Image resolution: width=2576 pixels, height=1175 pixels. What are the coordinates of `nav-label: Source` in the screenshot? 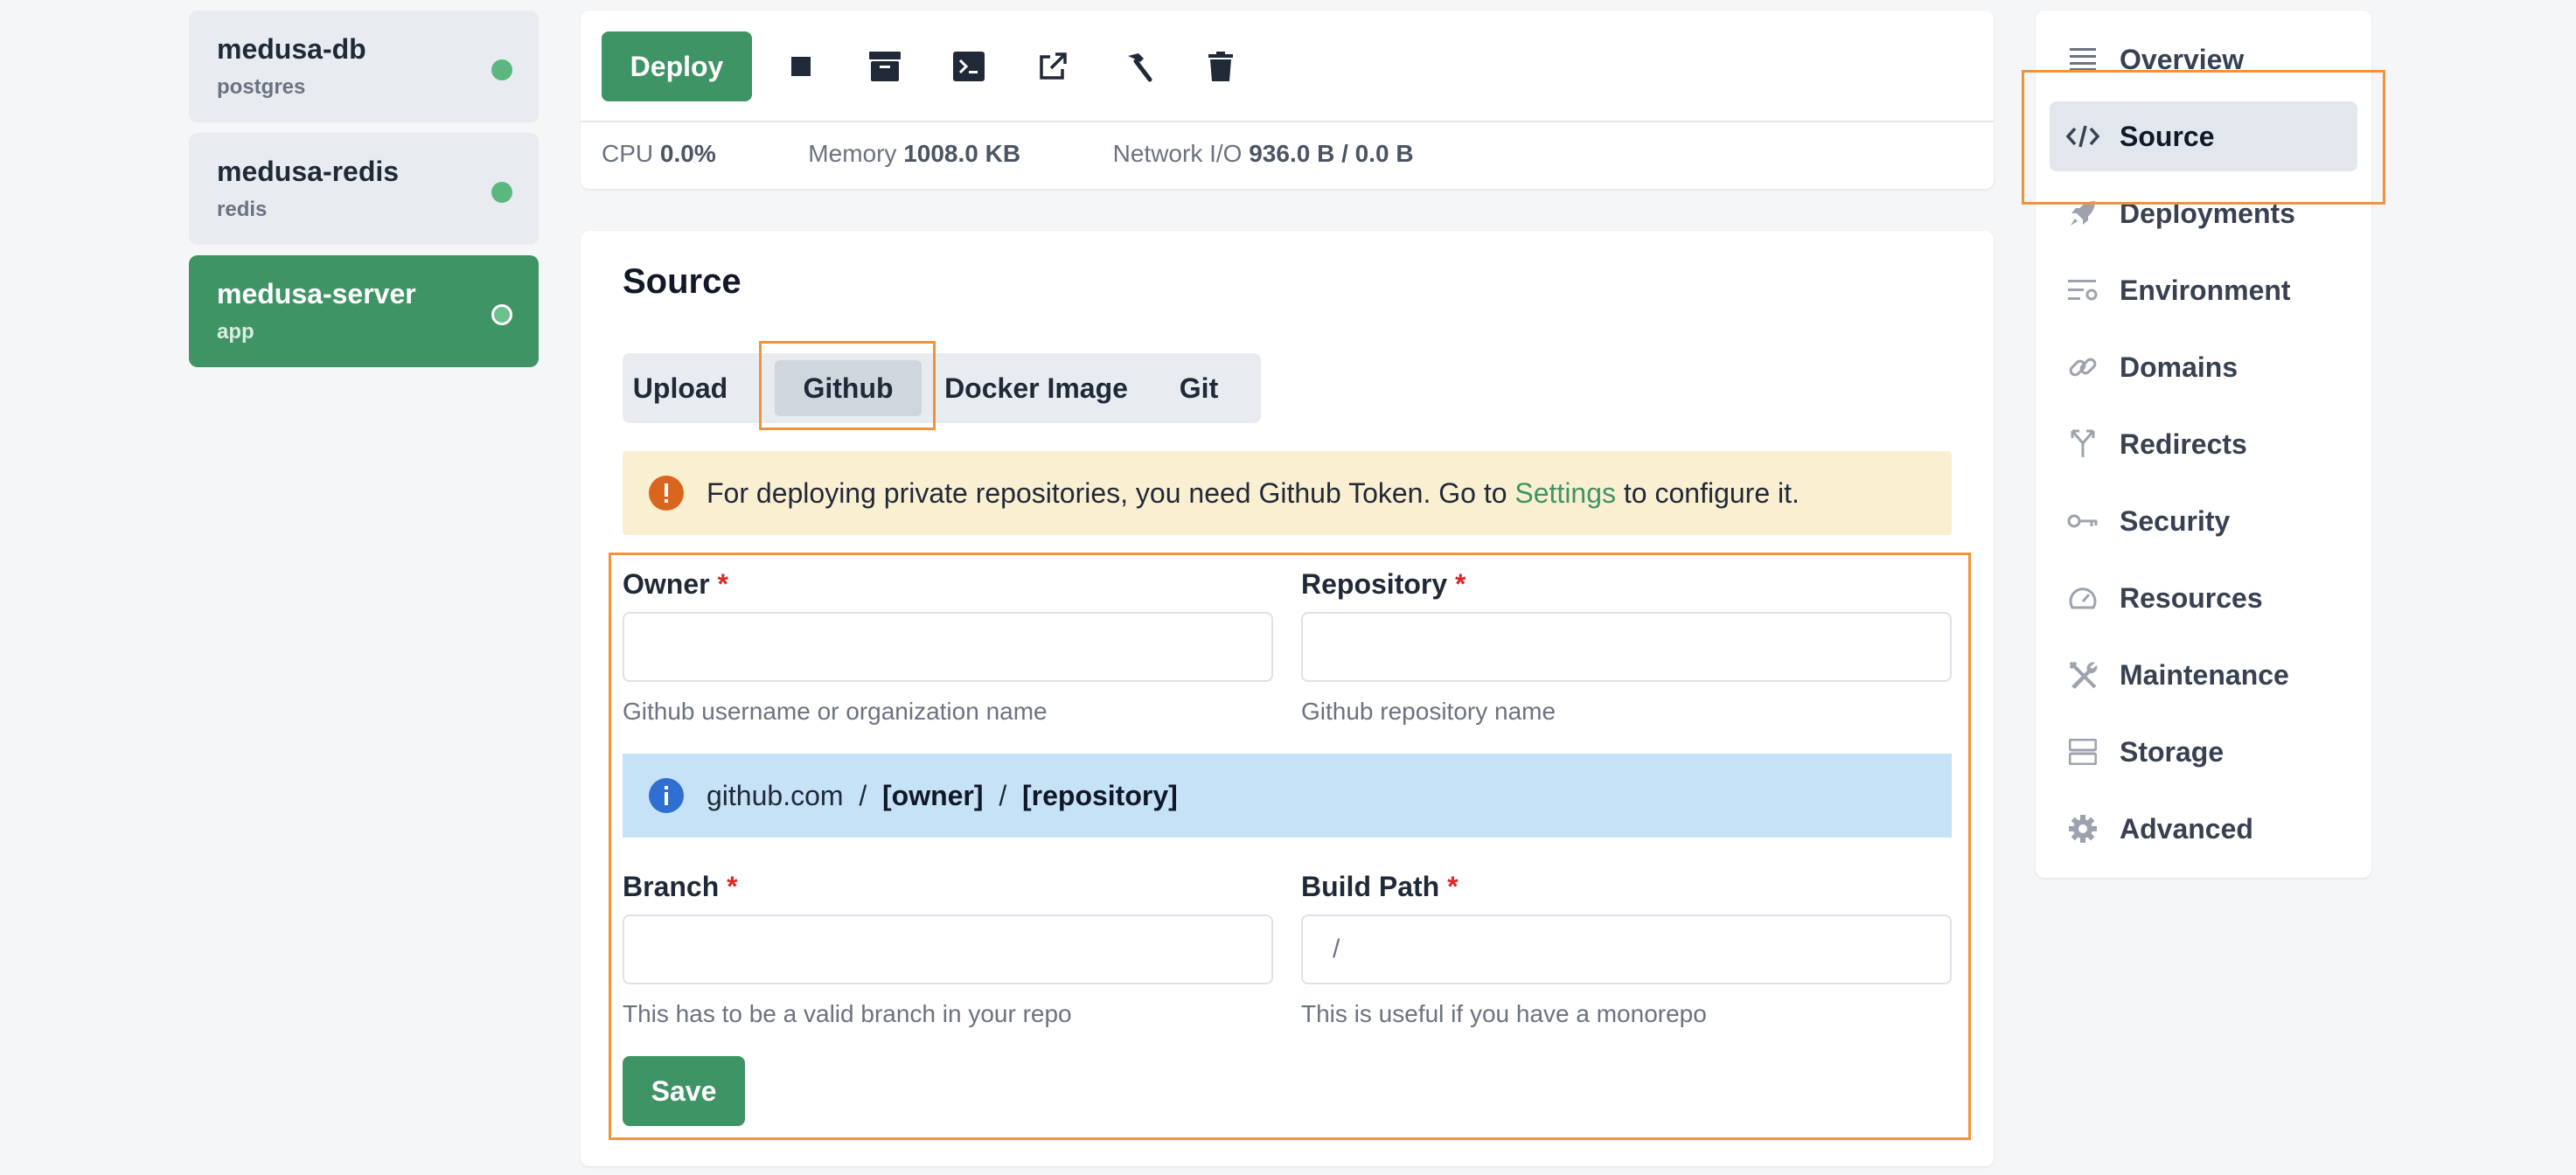 It's located at (2167, 136).